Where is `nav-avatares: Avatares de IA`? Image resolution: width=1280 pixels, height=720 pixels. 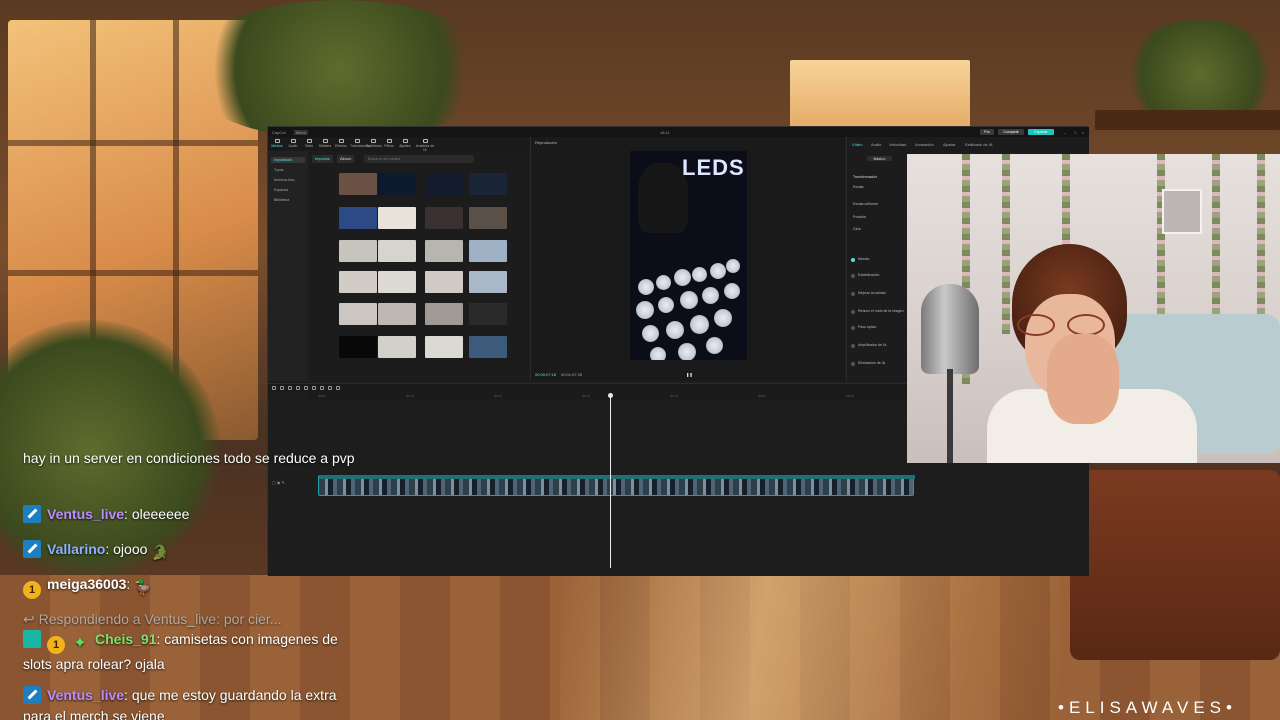 nav-avatares: Avatares de IA is located at coordinates (425, 145).